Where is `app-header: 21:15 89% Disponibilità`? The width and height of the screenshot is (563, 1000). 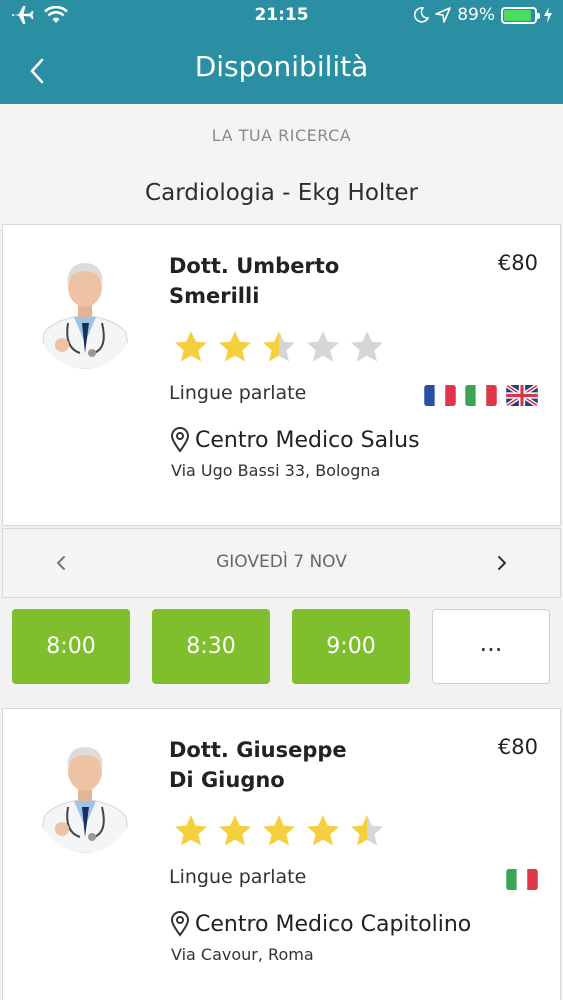
app-header: 21:15 89% Disponibilità is located at coordinates (281, 52).